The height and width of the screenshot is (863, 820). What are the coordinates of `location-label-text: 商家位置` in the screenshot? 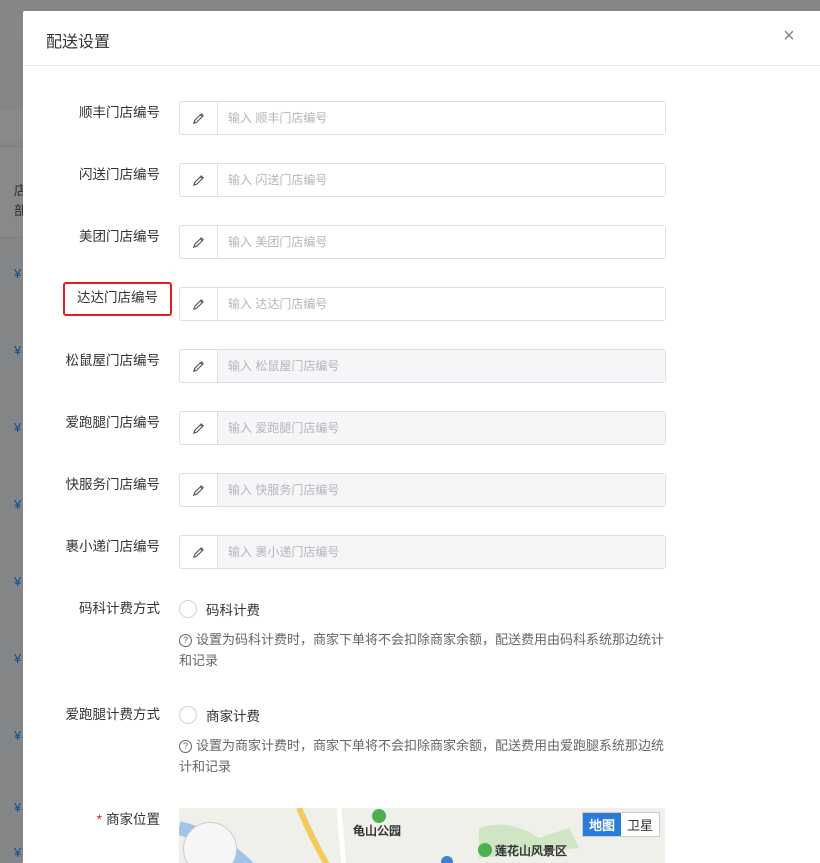 It's located at (133, 819).